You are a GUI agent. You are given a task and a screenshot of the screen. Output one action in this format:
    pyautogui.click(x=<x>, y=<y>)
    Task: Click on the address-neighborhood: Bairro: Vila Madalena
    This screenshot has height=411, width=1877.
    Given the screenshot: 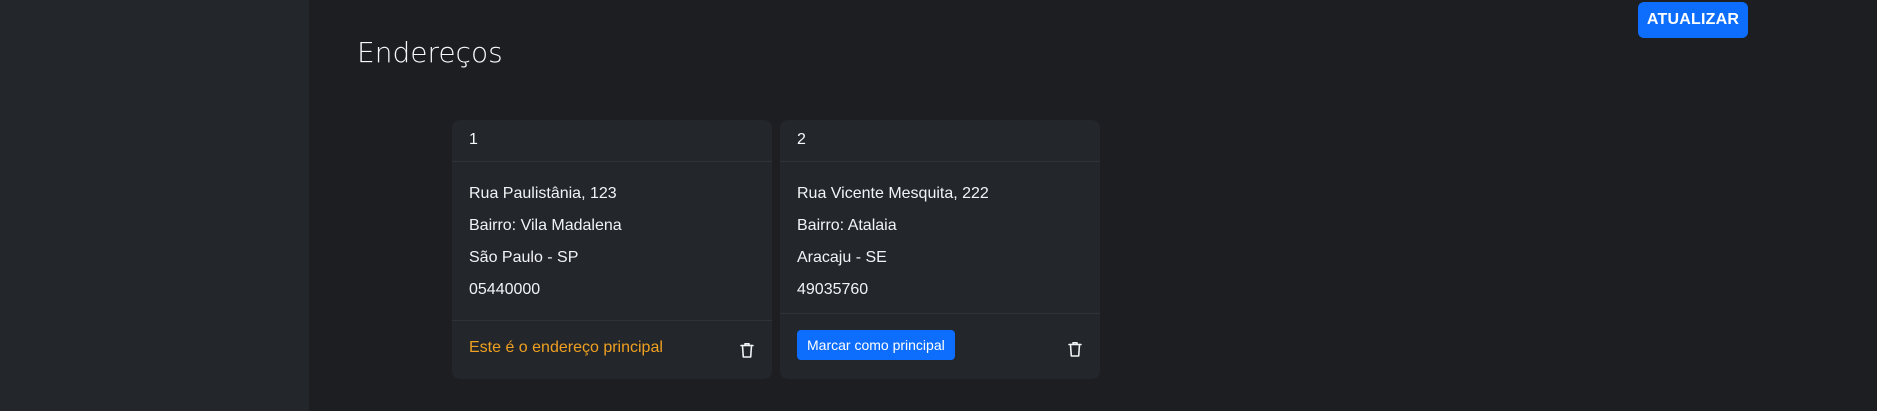 What is the action you would take?
    pyautogui.click(x=545, y=225)
    